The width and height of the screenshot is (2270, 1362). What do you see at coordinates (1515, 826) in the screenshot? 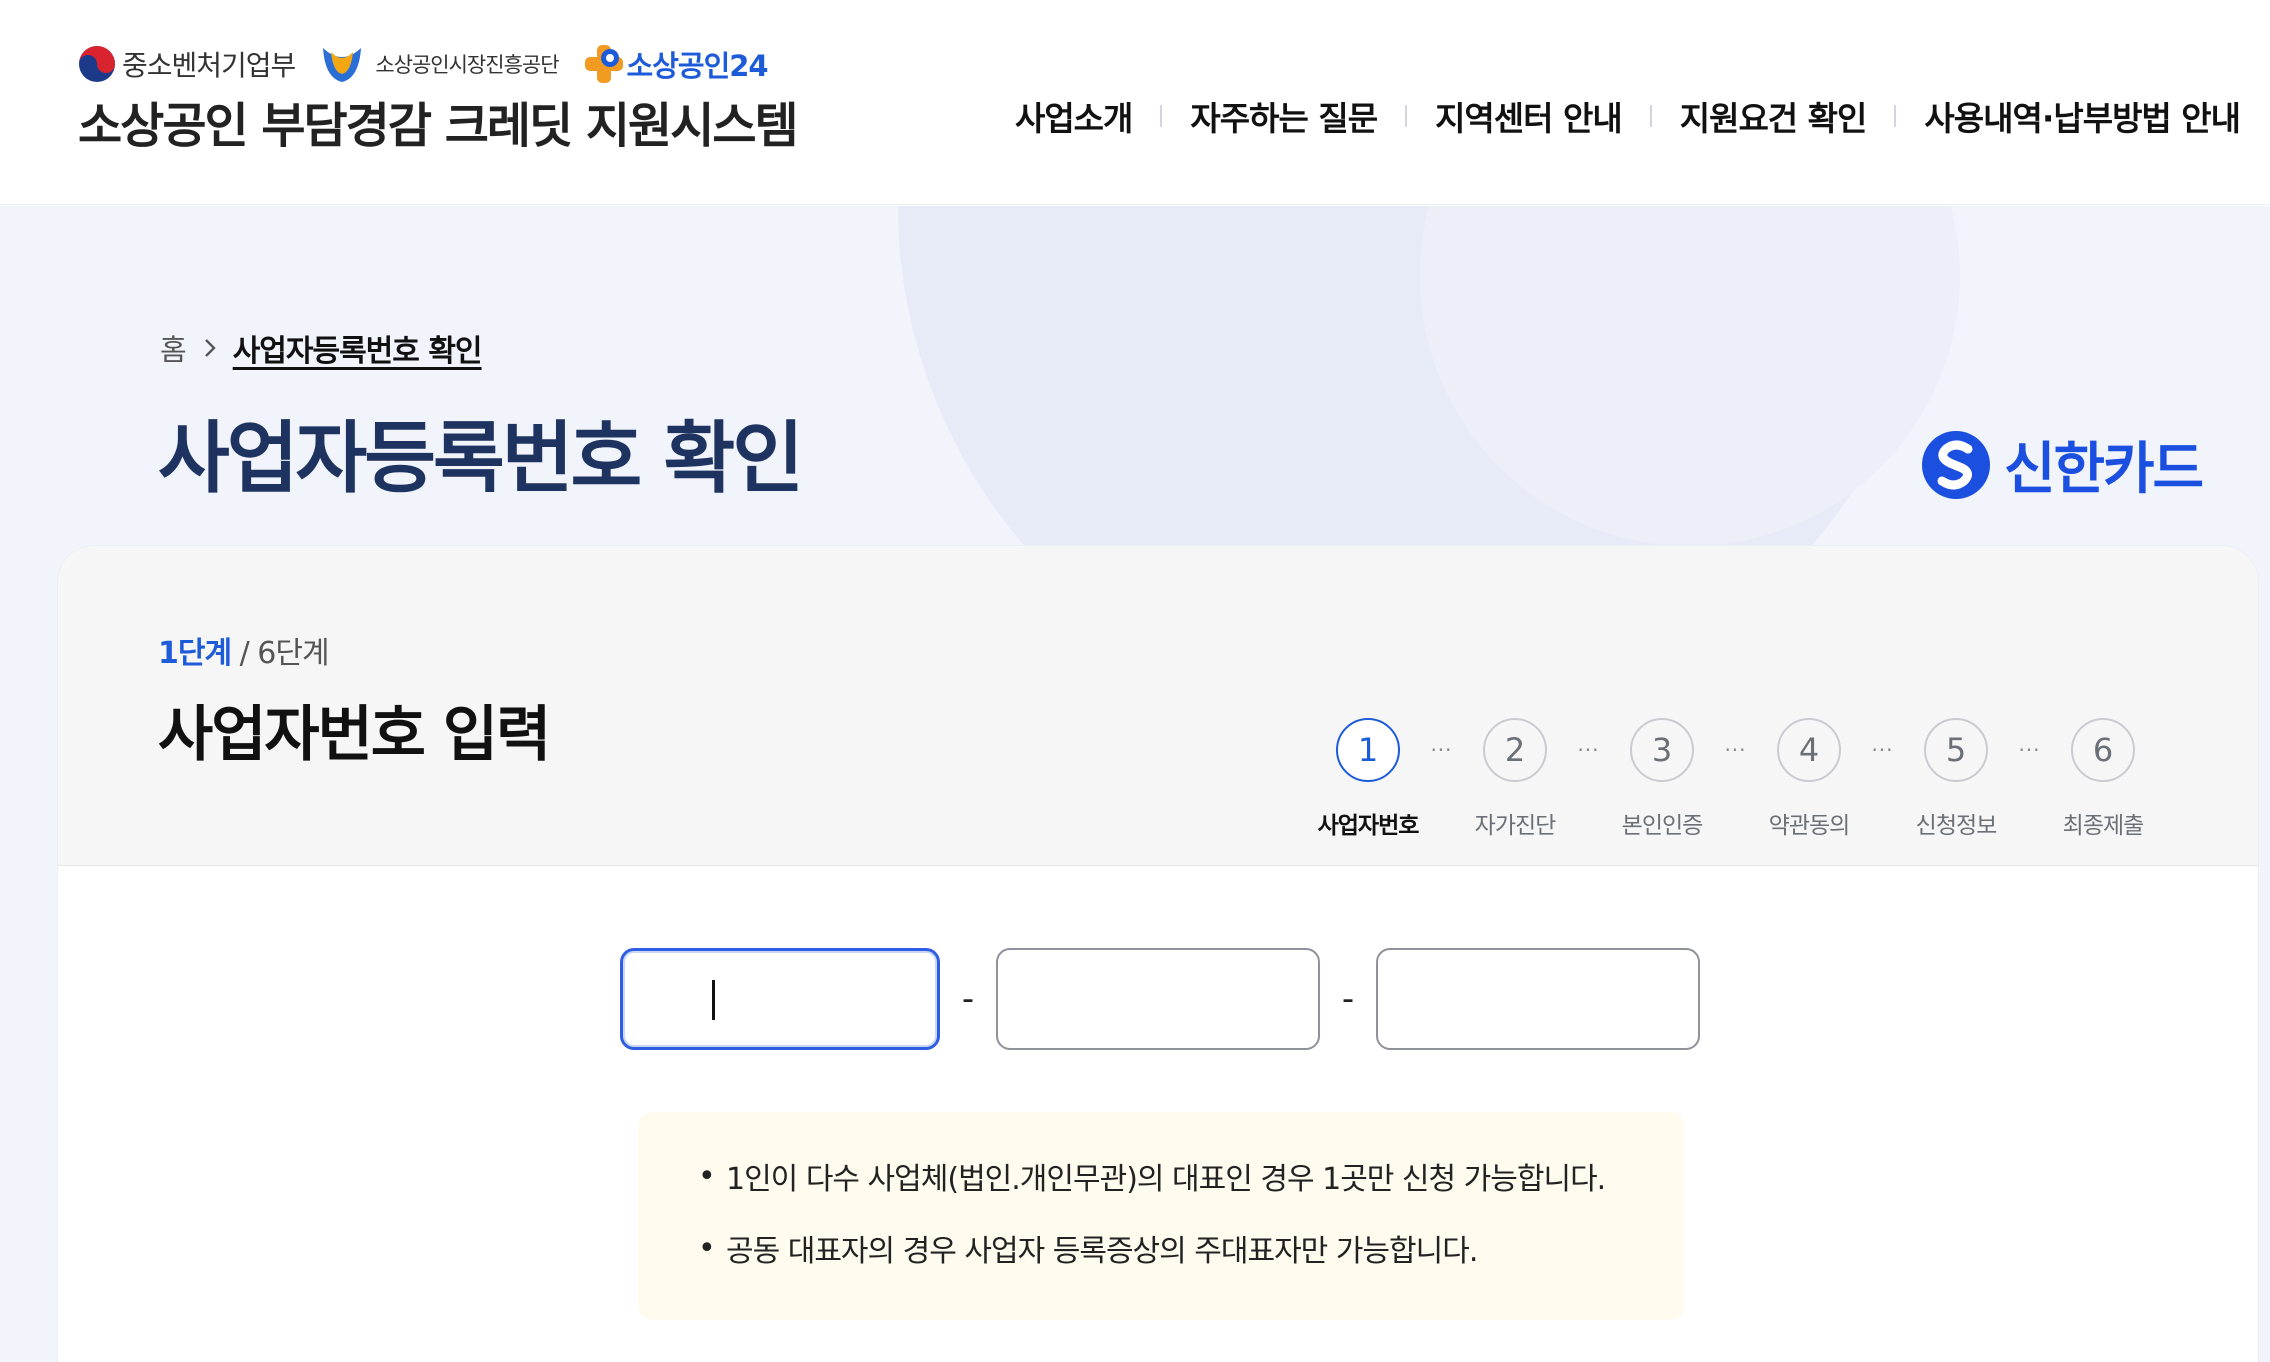
I see `step-label: 자가진단` at bounding box center [1515, 826].